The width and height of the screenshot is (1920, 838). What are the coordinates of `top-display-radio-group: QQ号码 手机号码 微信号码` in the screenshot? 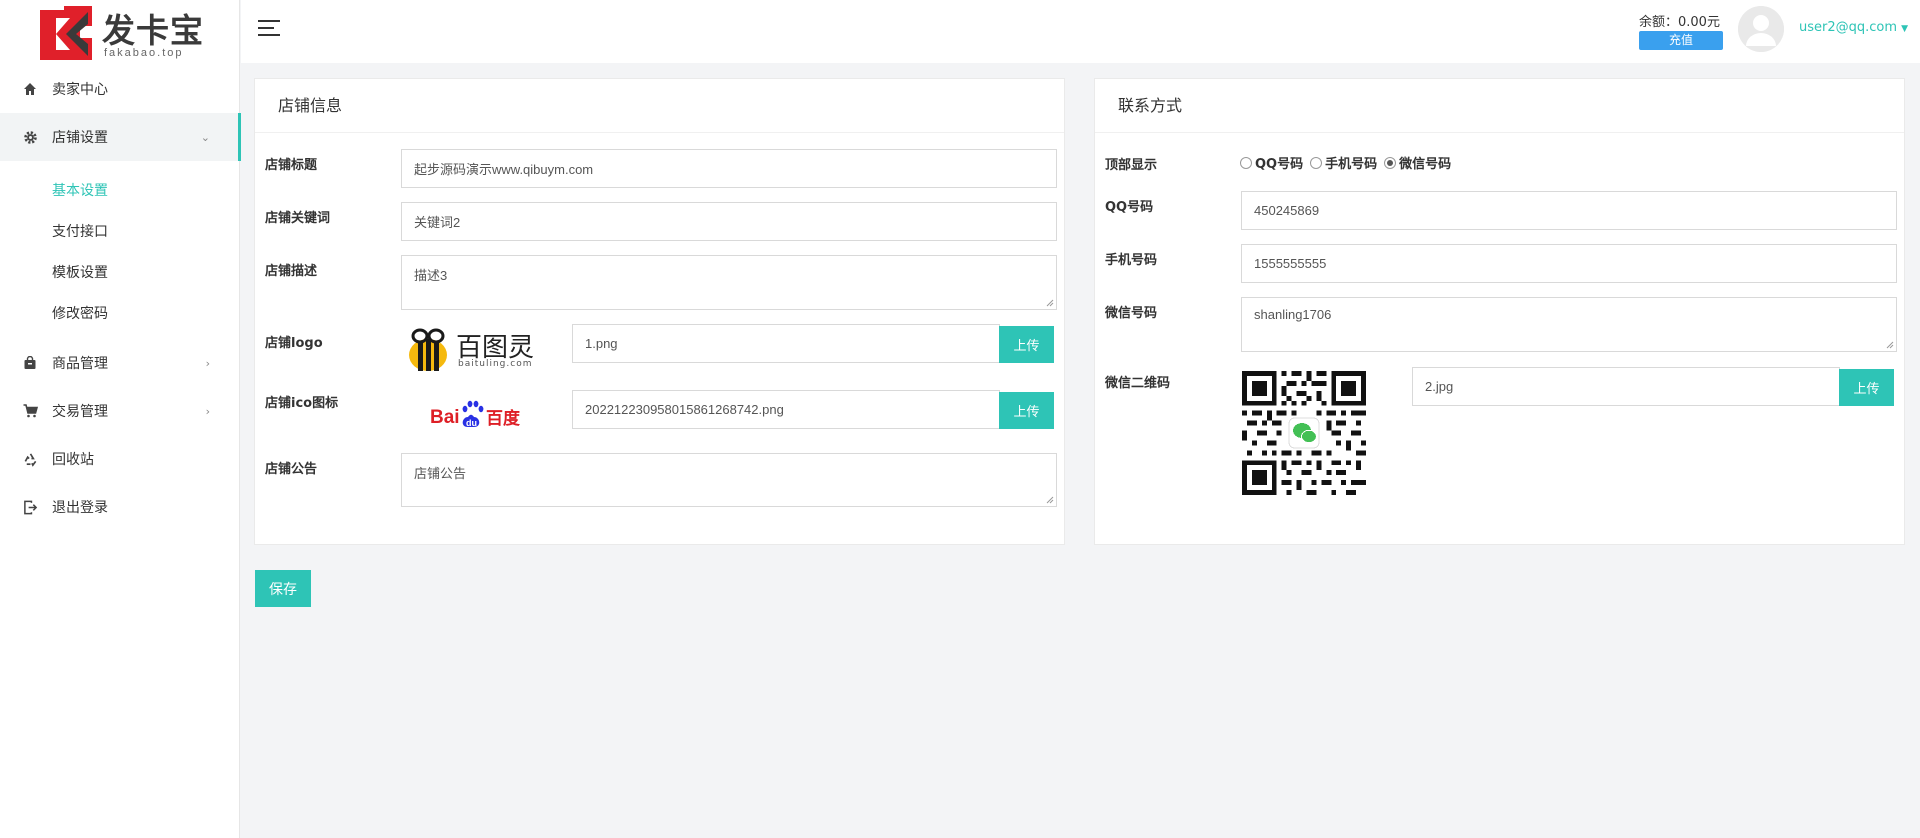 It's located at (1349, 162).